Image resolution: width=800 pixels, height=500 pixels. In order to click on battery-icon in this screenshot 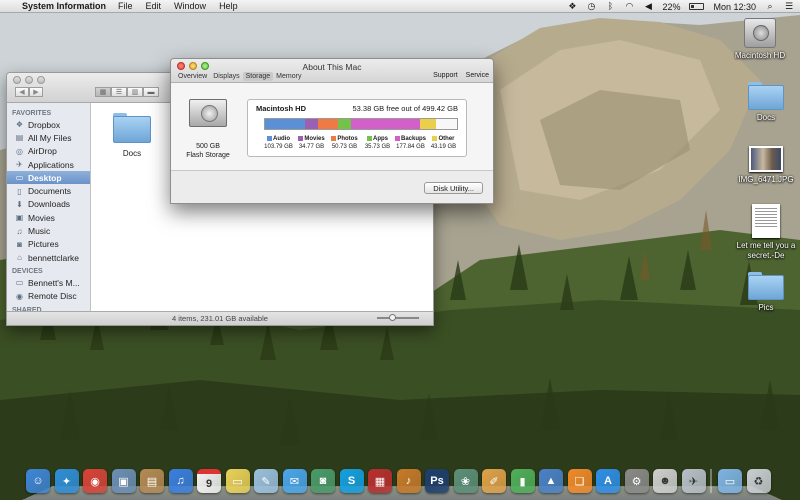, I will do `click(697, 6)`.